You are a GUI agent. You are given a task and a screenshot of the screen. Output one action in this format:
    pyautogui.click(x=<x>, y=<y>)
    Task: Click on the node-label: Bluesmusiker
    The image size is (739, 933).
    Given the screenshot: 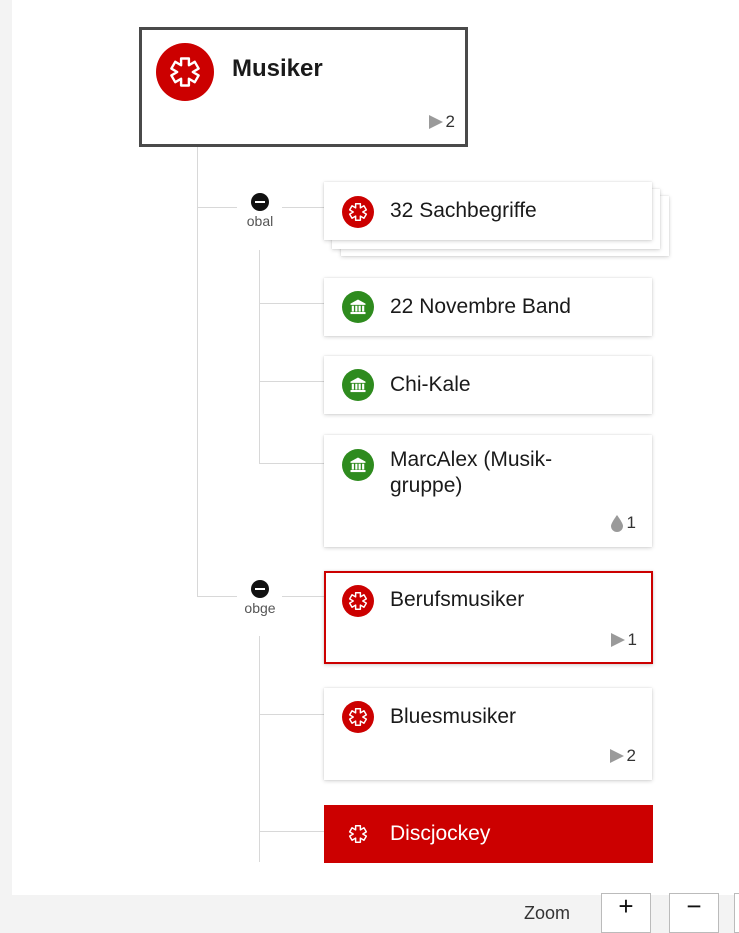 What is the action you would take?
    pyautogui.click(x=453, y=716)
    